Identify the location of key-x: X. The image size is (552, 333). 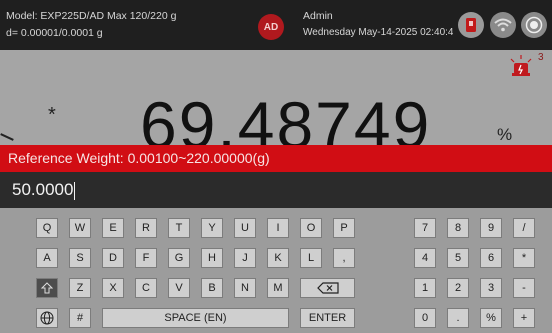
(113, 288).